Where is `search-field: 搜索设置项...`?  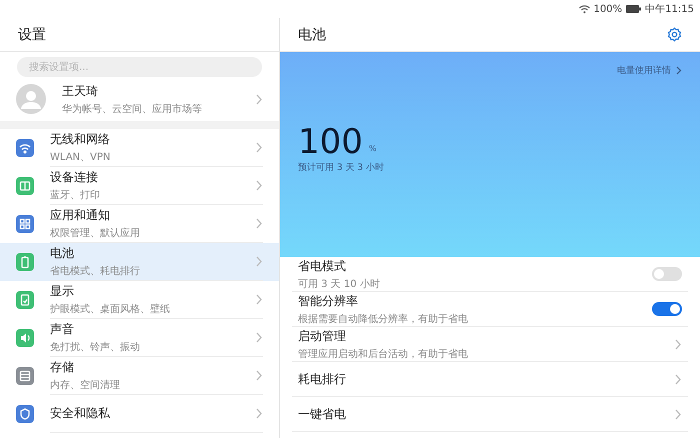 search-field: 搜索设置项... is located at coordinates (139, 67).